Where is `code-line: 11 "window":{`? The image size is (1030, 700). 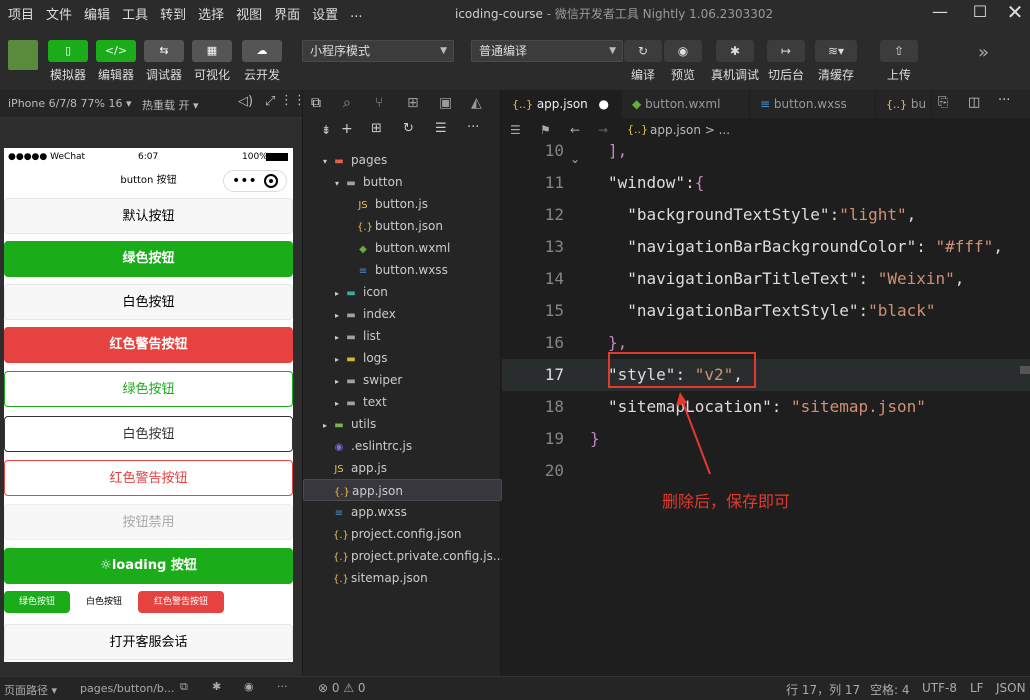
code-line: 11 "window":{ is located at coordinates (766, 183).